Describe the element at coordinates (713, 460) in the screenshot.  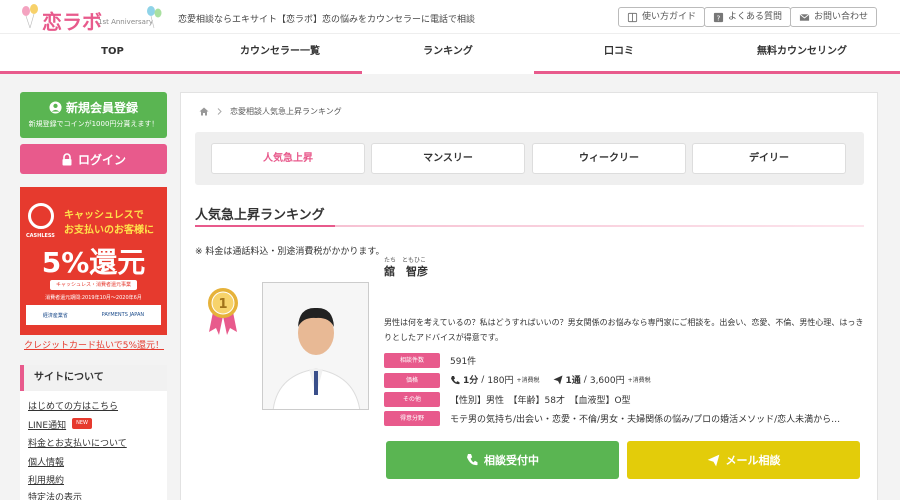
I see `send-icon` at that location.